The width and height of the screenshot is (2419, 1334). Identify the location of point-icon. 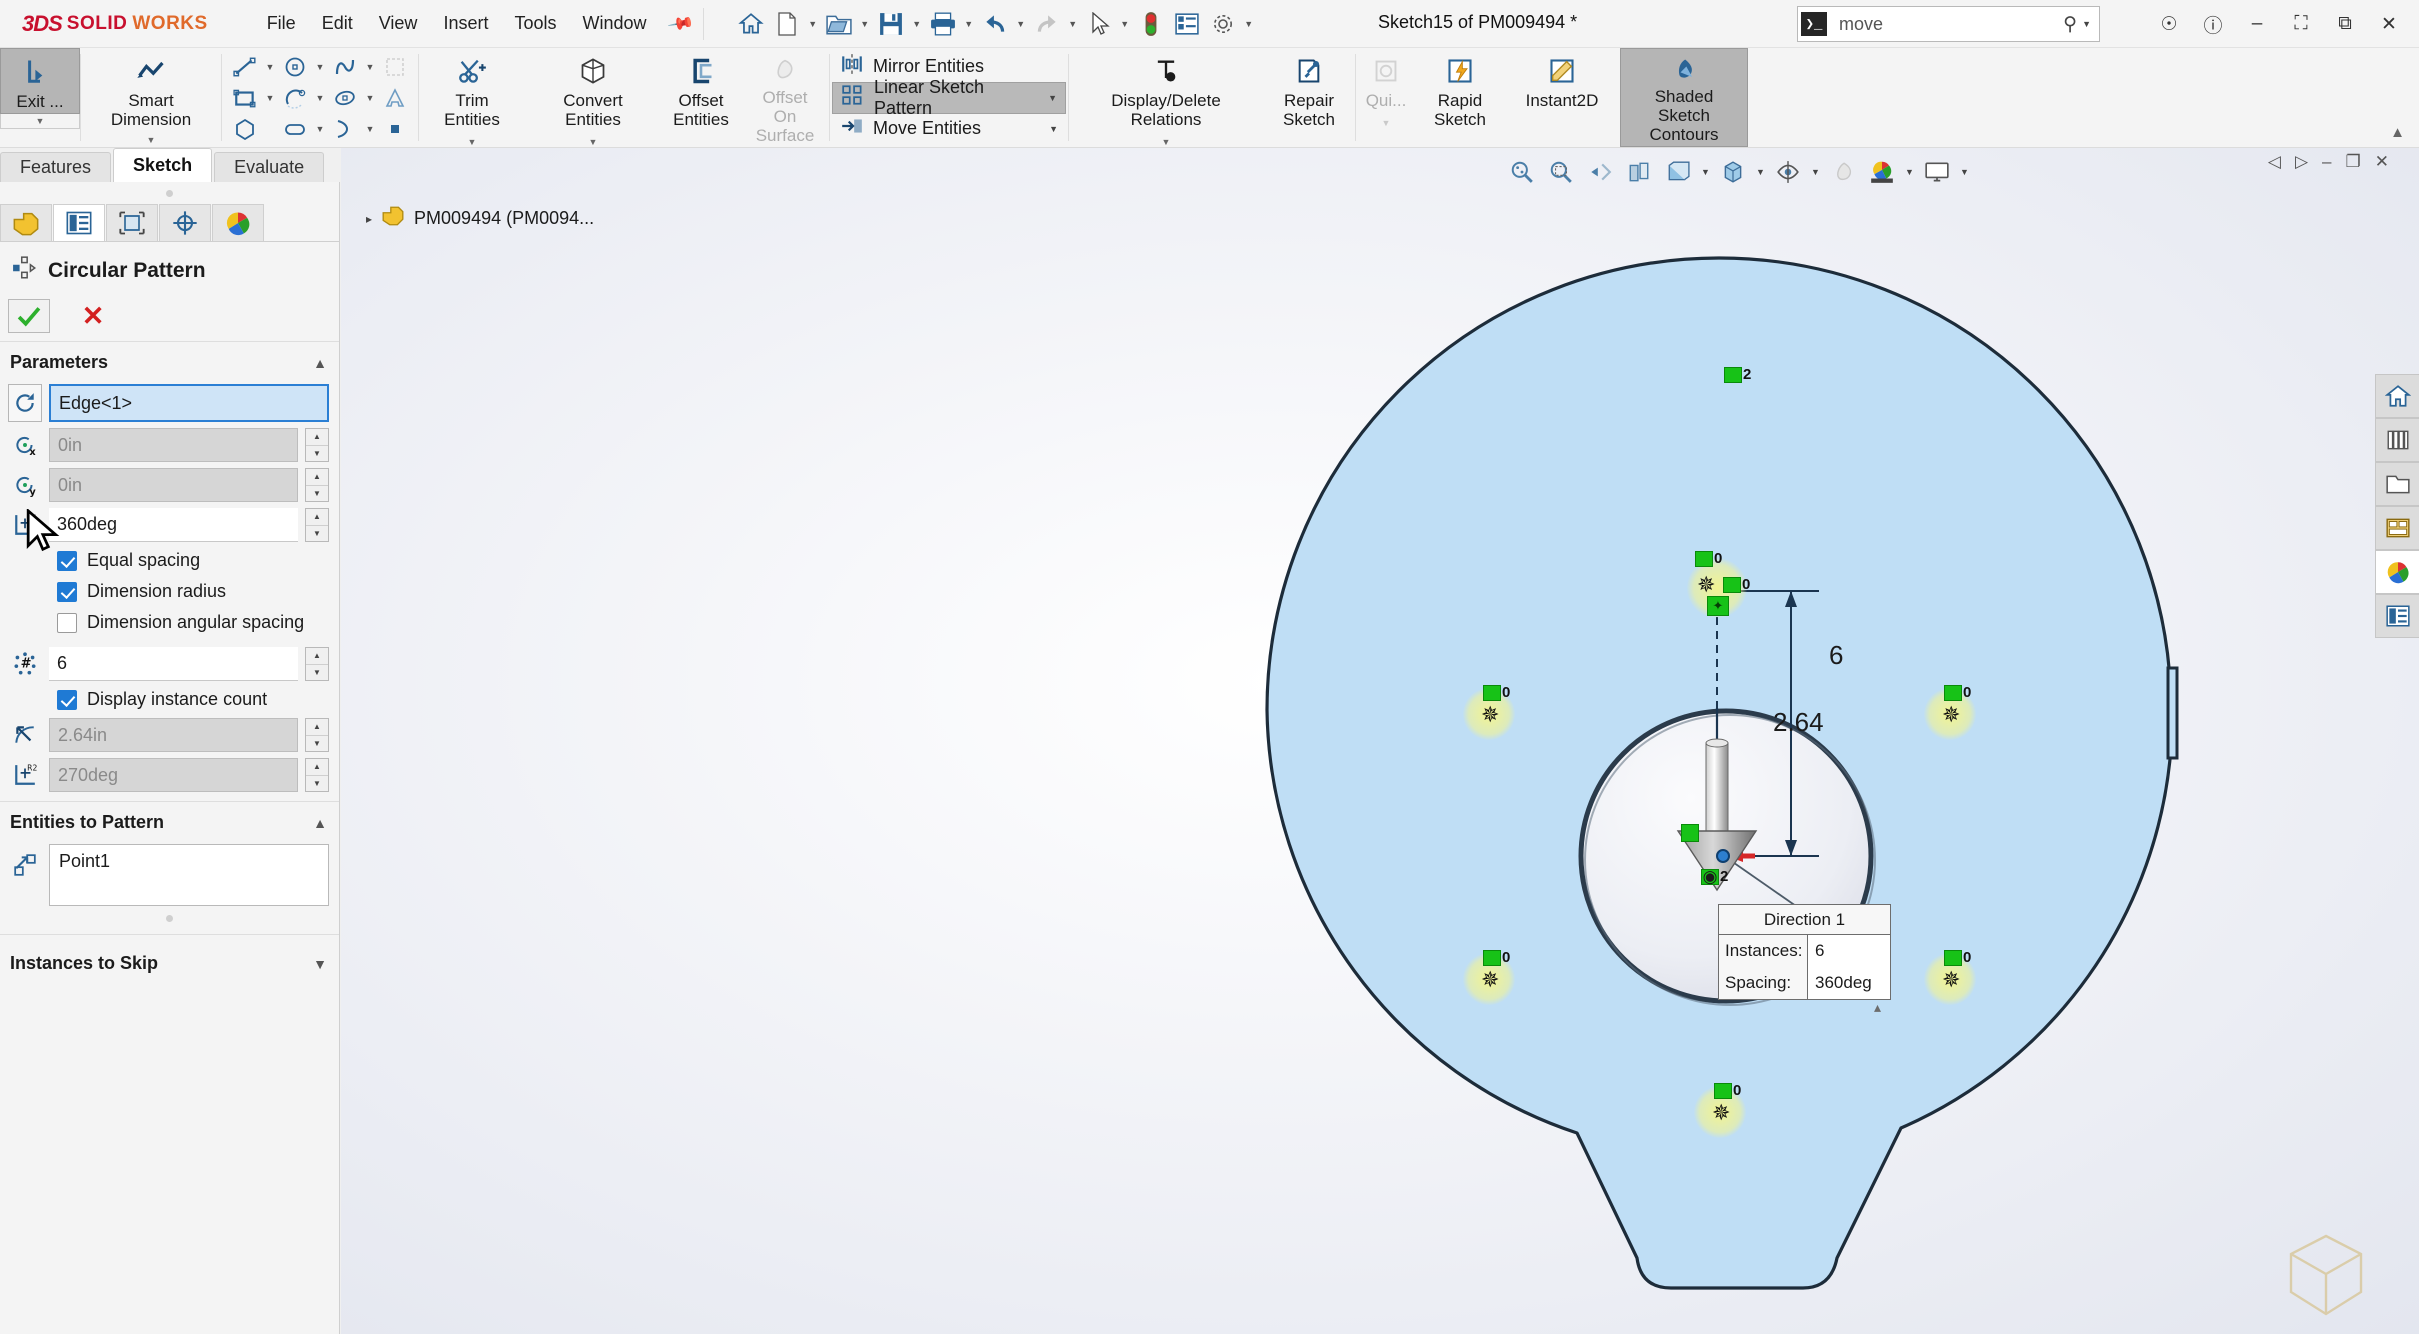
(395, 129).